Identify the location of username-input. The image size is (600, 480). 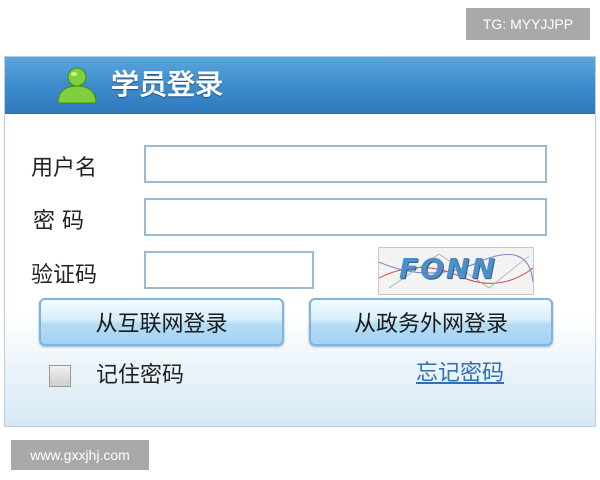
(345, 164).